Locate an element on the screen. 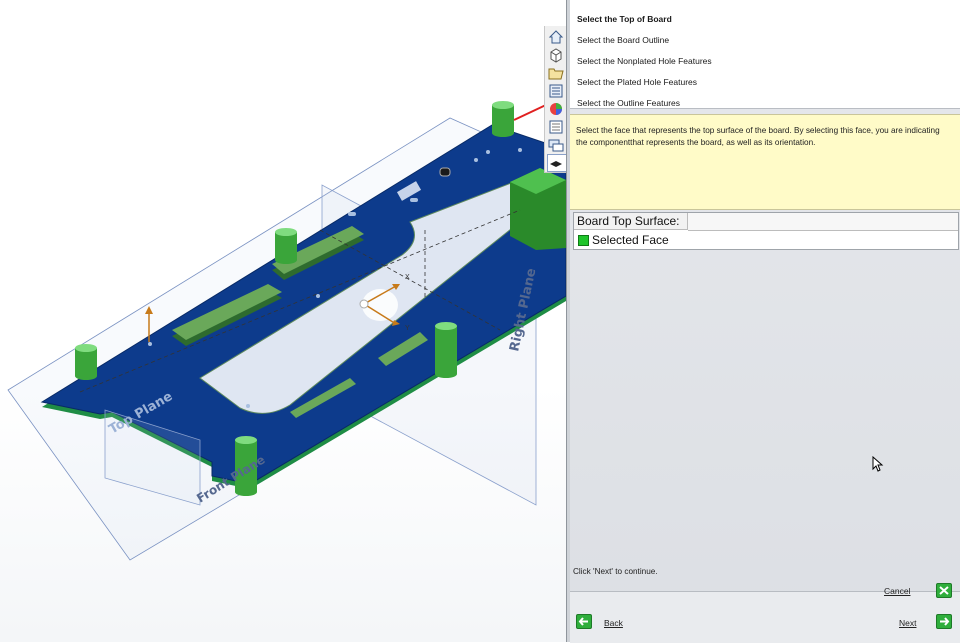 The image size is (960, 643). component-box is located at coordinates (538, 209).